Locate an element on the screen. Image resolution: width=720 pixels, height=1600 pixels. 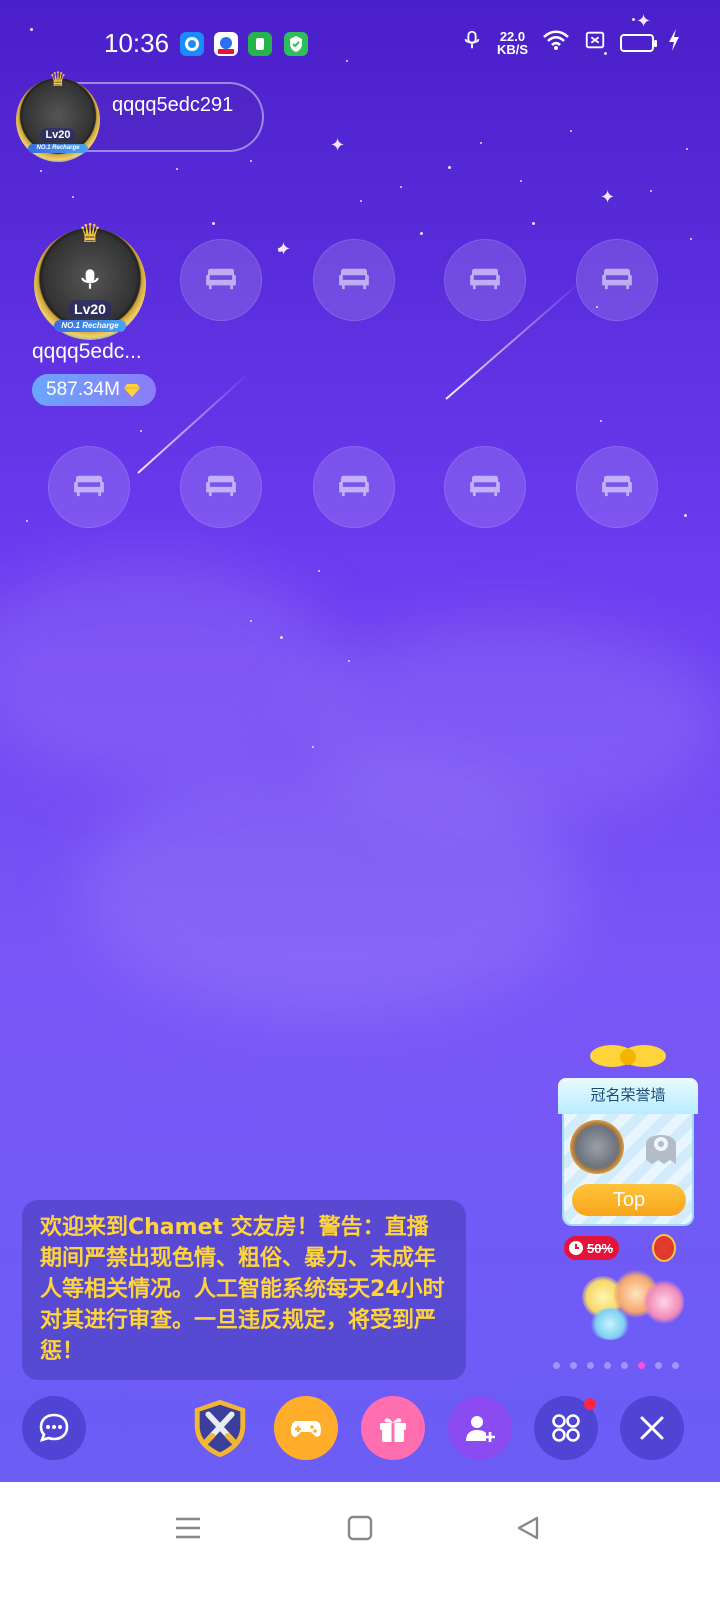
menu-nav-button is located at coordinates (188, 1528).